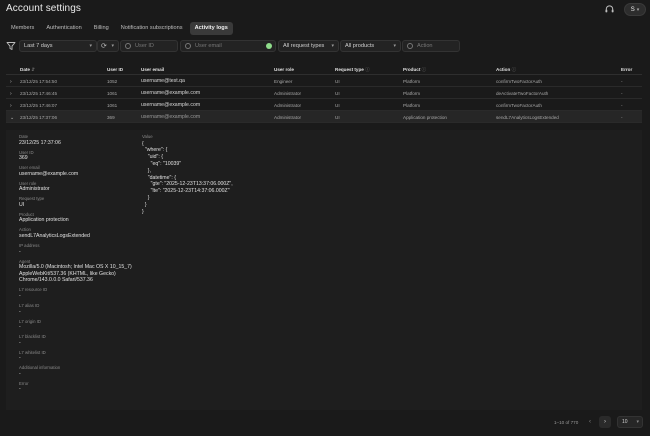  I want to click on cell-product: Application protection, so click(425, 117).